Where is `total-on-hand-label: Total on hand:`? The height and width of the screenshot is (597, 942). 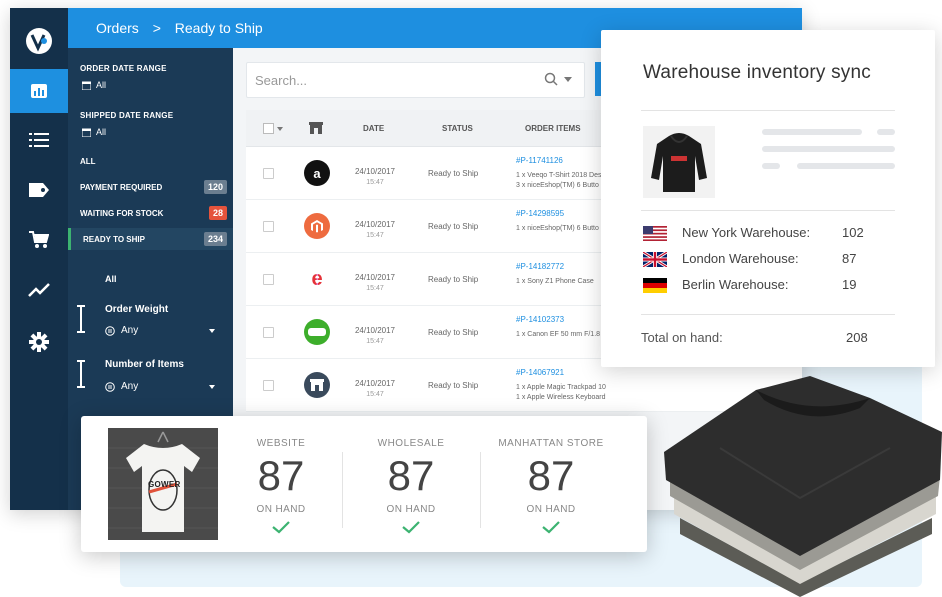 total-on-hand-label: Total on hand: is located at coordinates (682, 337).